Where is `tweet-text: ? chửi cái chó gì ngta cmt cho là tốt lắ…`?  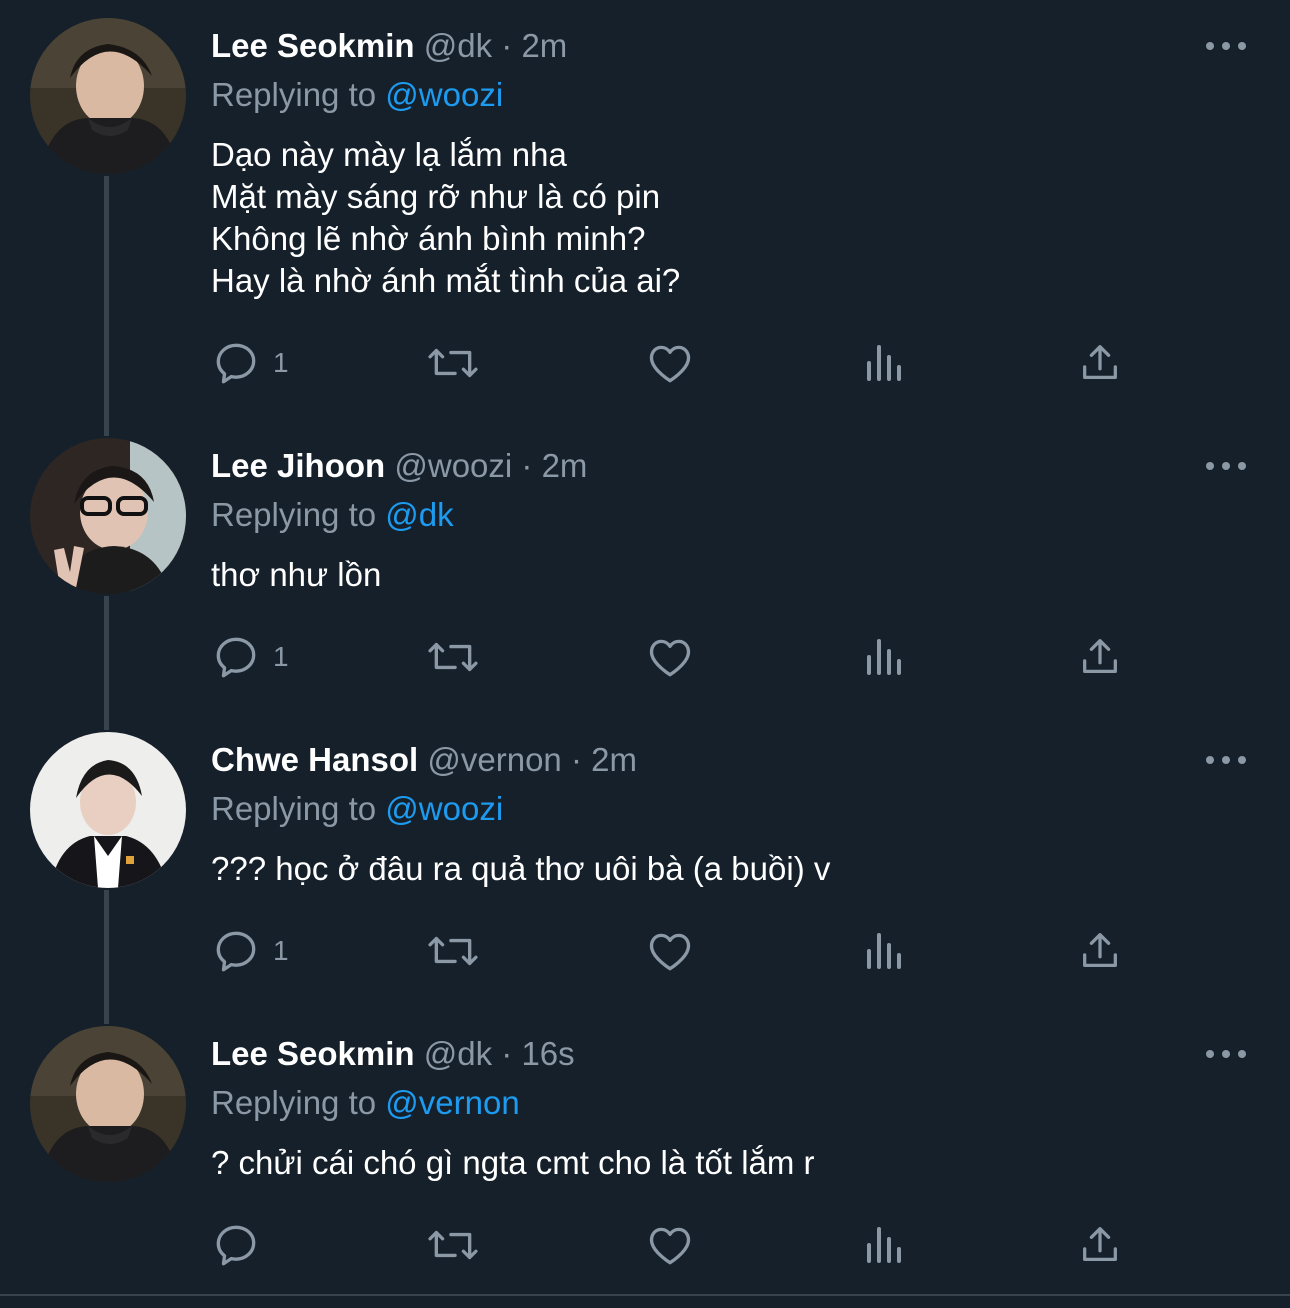
tweet-text: ? chửi cái chó gì ngta cmt cho là tốt lắ… is located at coordinates (513, 1162).